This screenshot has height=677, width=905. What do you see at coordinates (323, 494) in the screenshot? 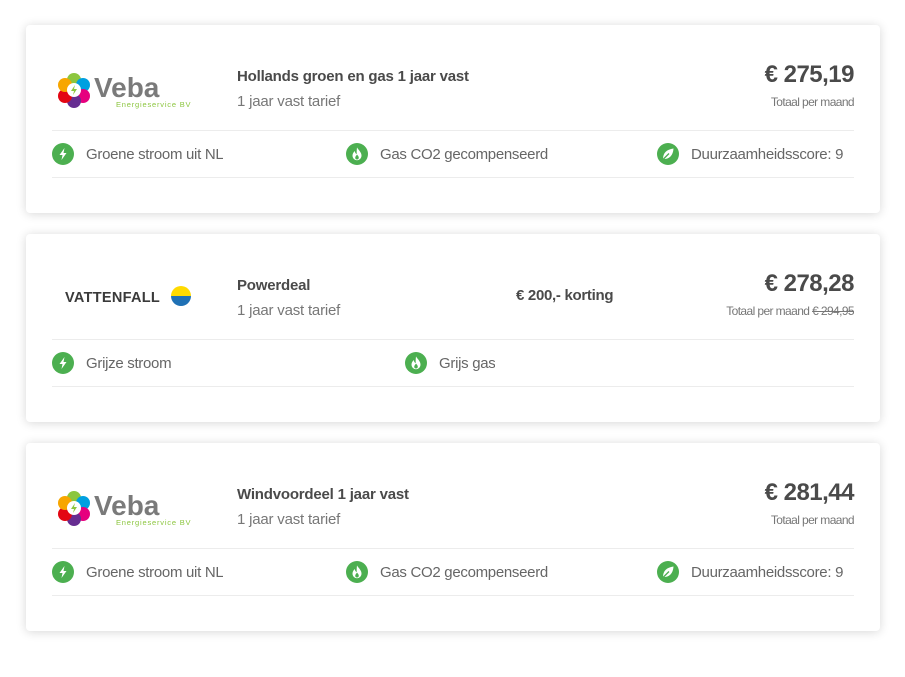
I see `product-name: Windvoordeel 1 jaar vast` at bounding box center [323, 494].